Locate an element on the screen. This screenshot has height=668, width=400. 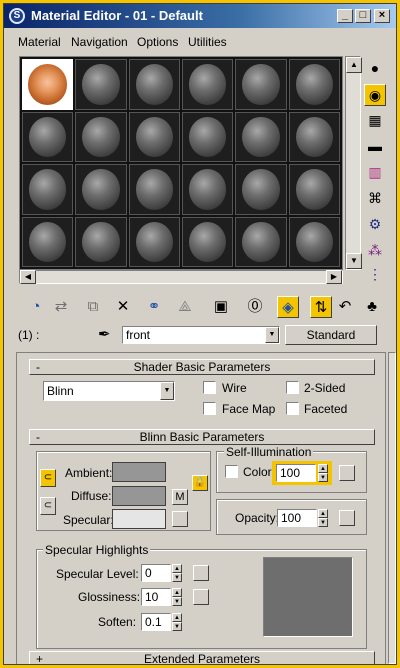
main-toolbar: ◔ ⇄ ⧉ ✕ ⚭ ⟁ ▣ ⓪ ◈ ⇅ ↶ ♣ is located at coordinates (204, 308).